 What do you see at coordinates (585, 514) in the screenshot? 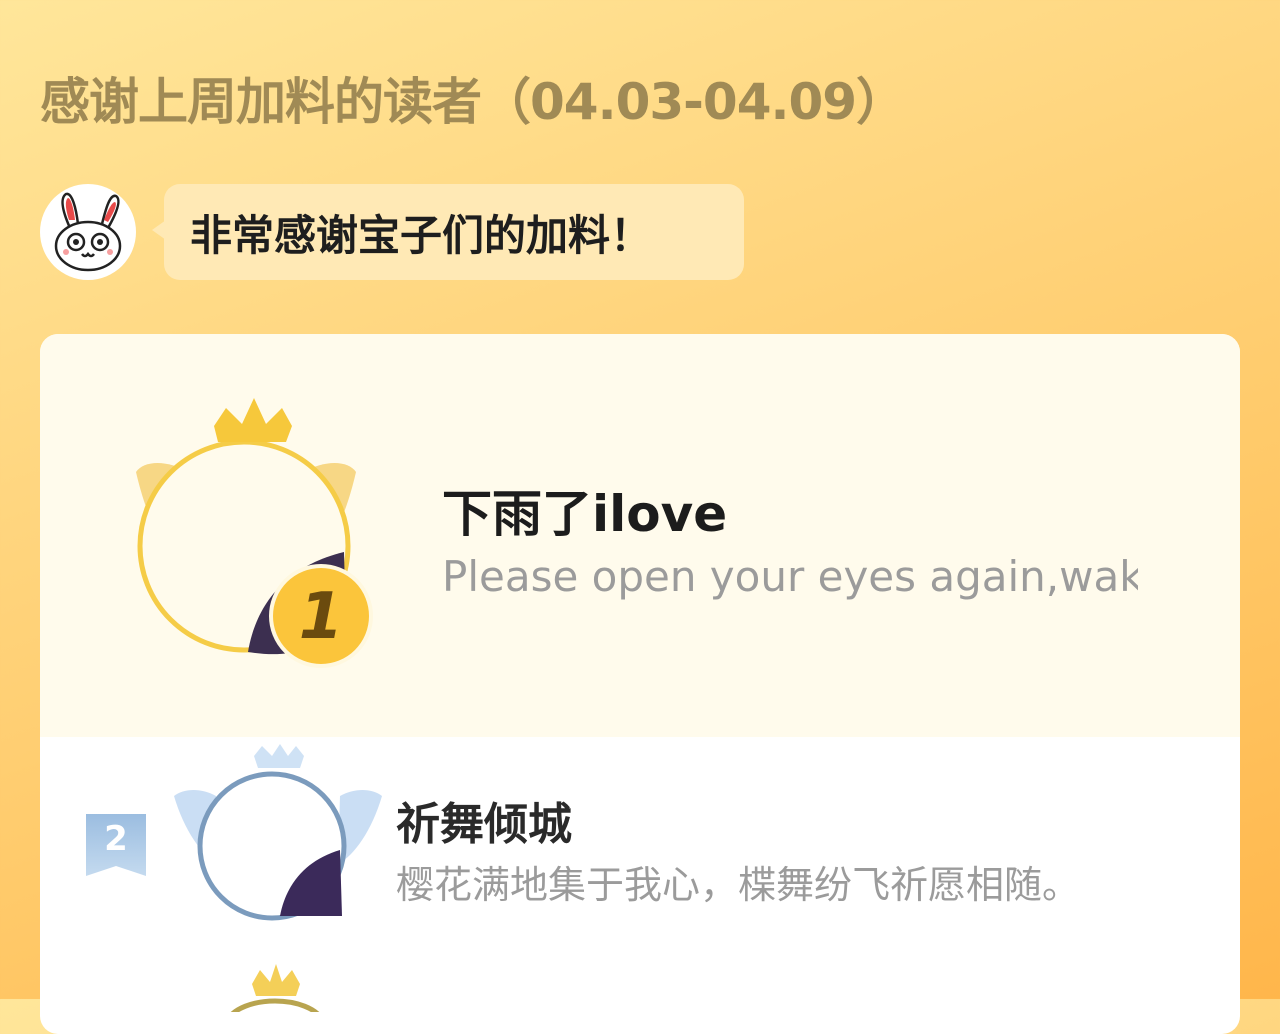
I see `rank-1-name: 下雨了ilove` at bounding box center [585, 514].